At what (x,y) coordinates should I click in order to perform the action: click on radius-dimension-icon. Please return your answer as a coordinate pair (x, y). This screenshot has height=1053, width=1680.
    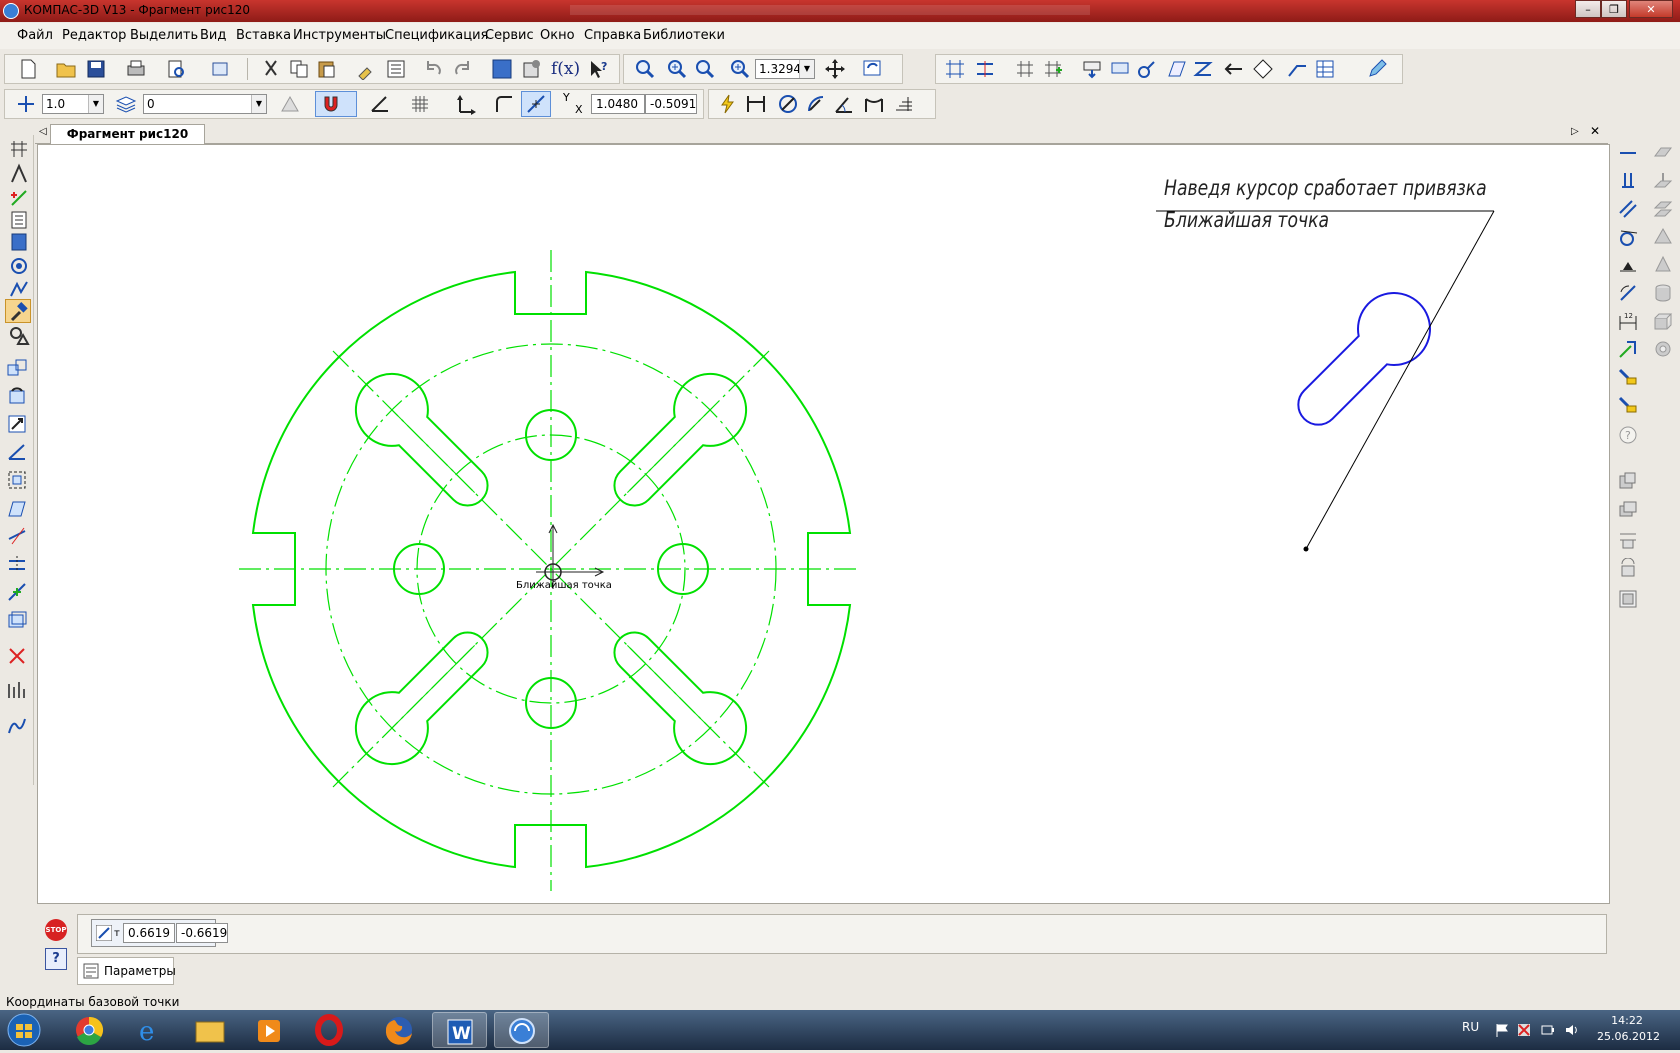
    Looking at the image, I should click on (816, 104).